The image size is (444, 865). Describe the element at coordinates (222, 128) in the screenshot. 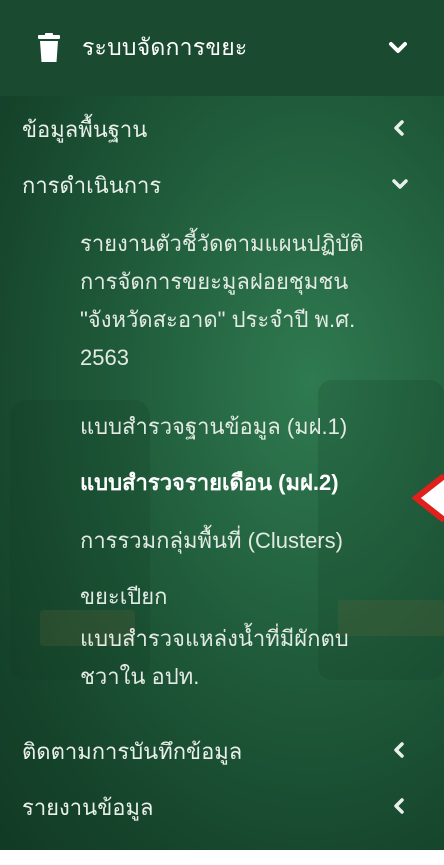

I see `menu-item-basic-data: ข้อมูลพื้นฐาน` at that location.